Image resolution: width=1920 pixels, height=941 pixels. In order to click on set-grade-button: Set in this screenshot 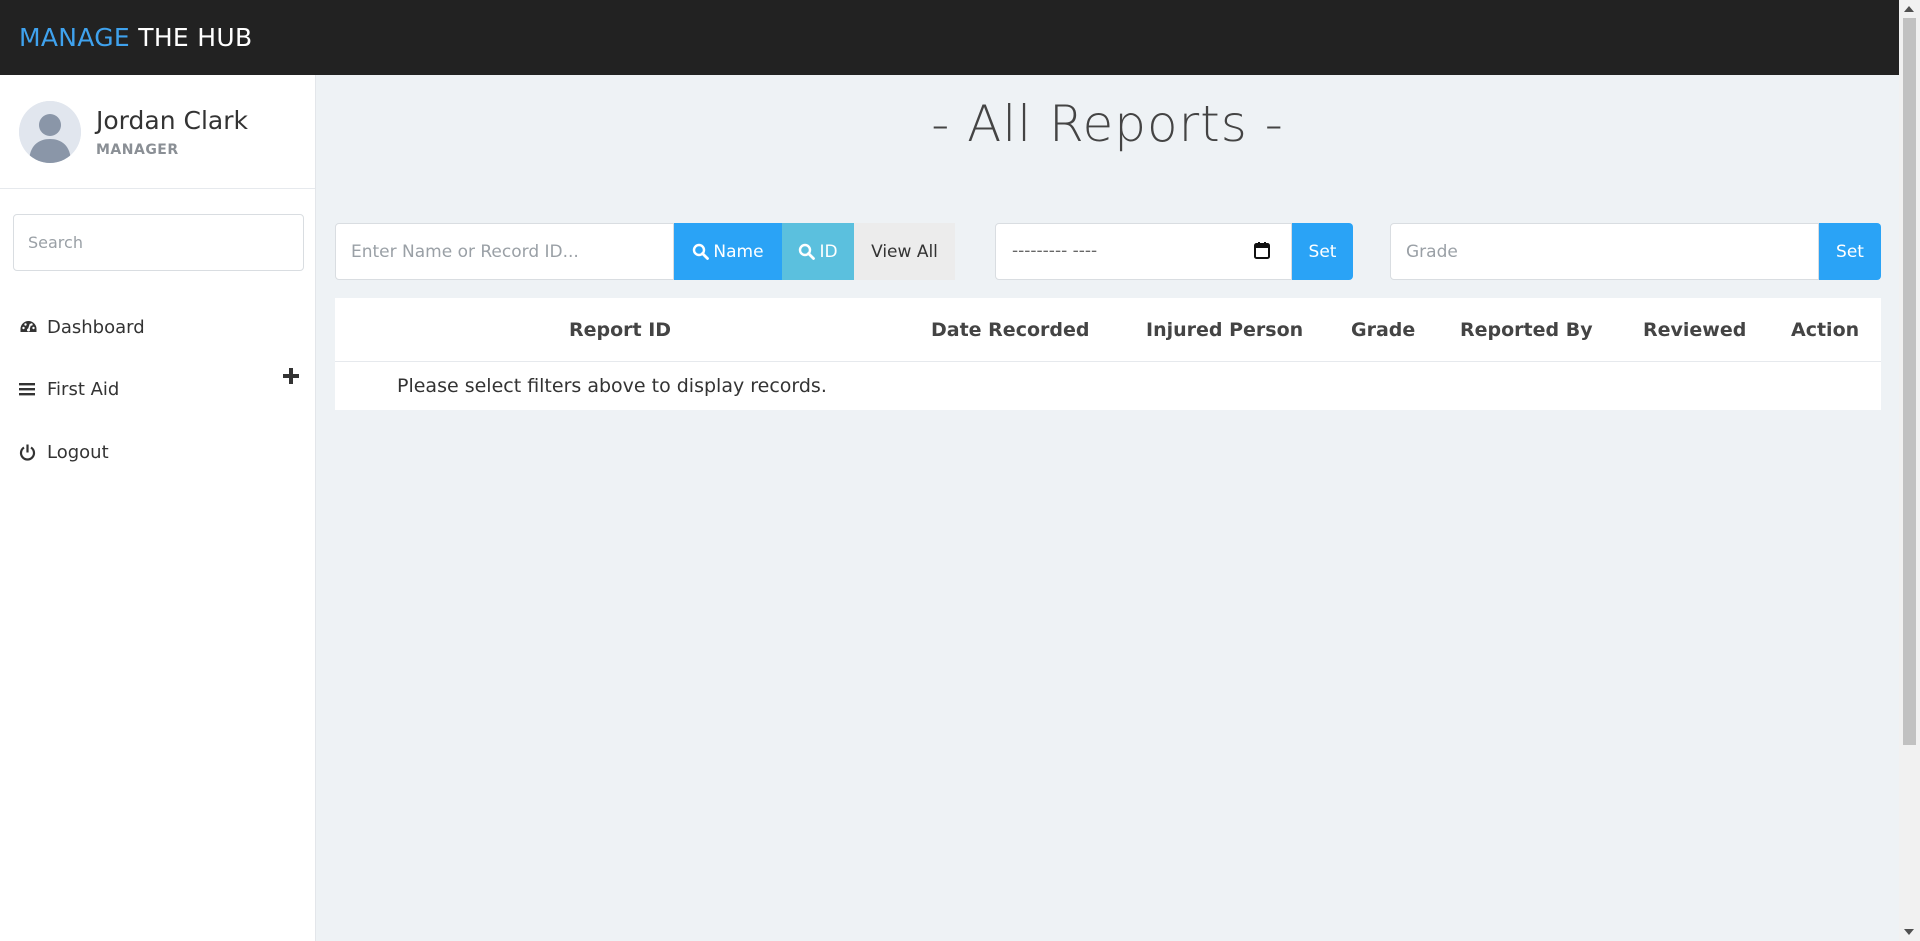, I will do `click(1850, 251)`.